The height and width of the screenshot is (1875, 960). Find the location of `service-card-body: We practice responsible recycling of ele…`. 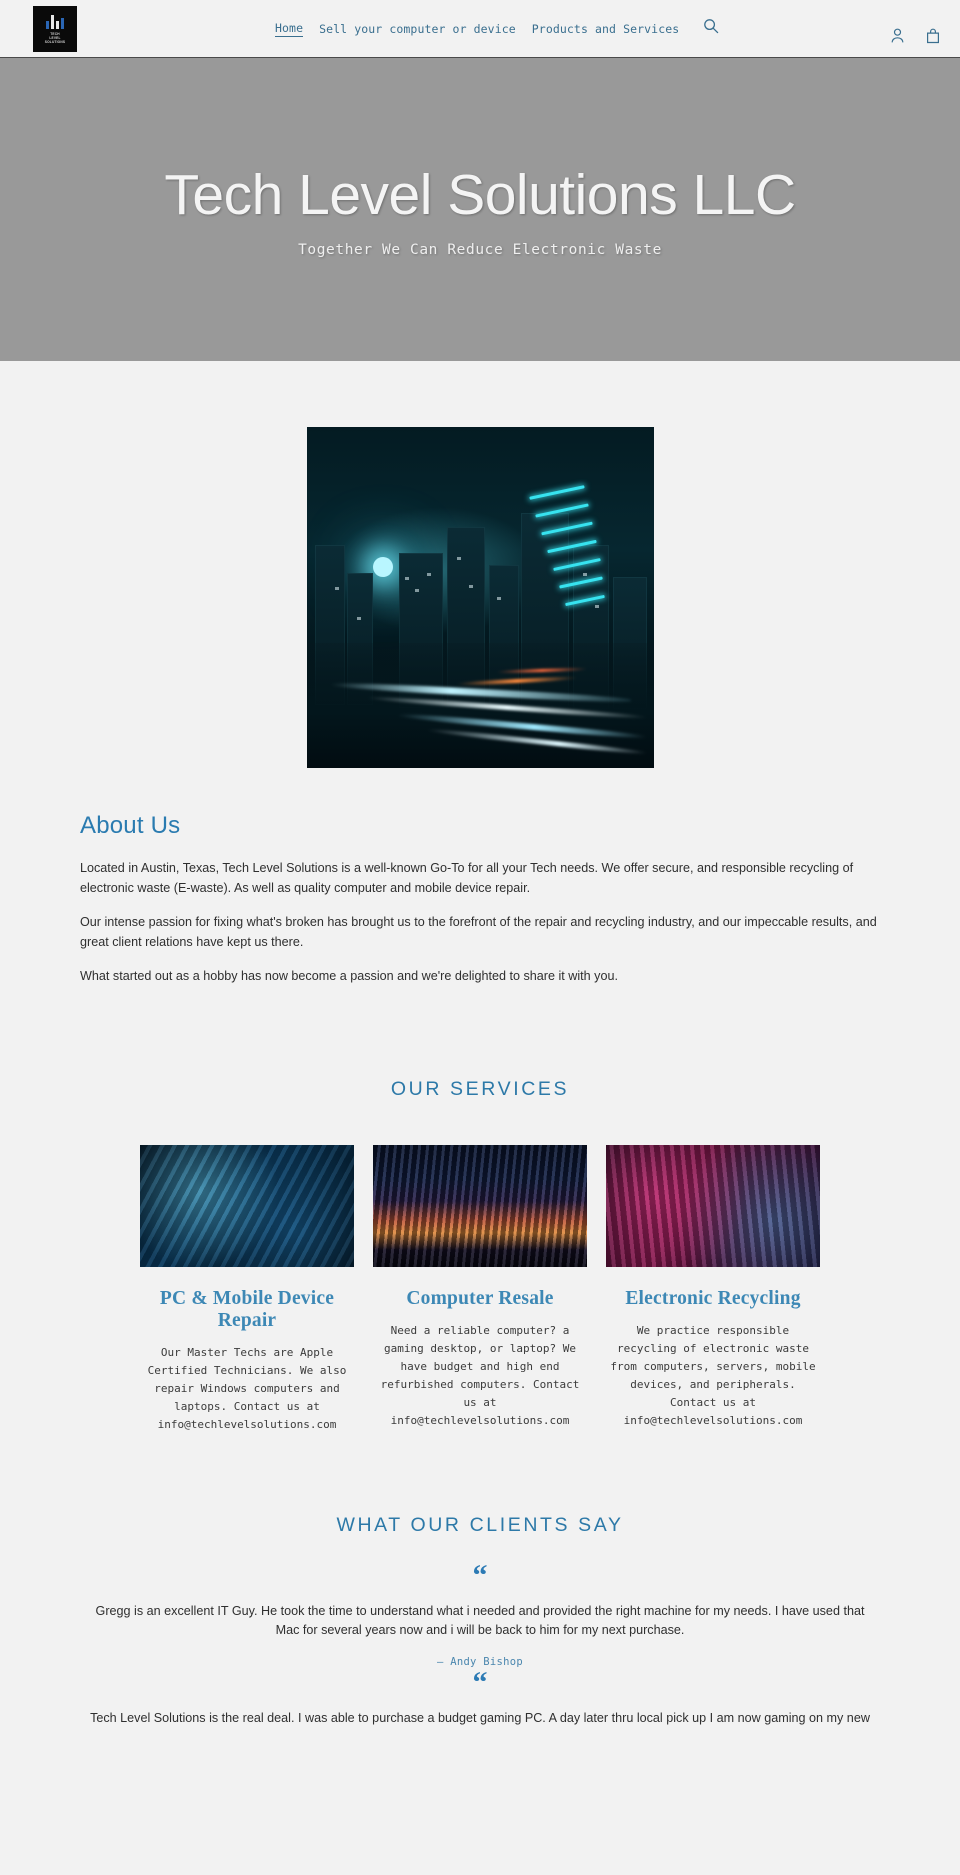

service-card-body: We practice responsible recycling of ele… is located at coordinates (713, 1375).